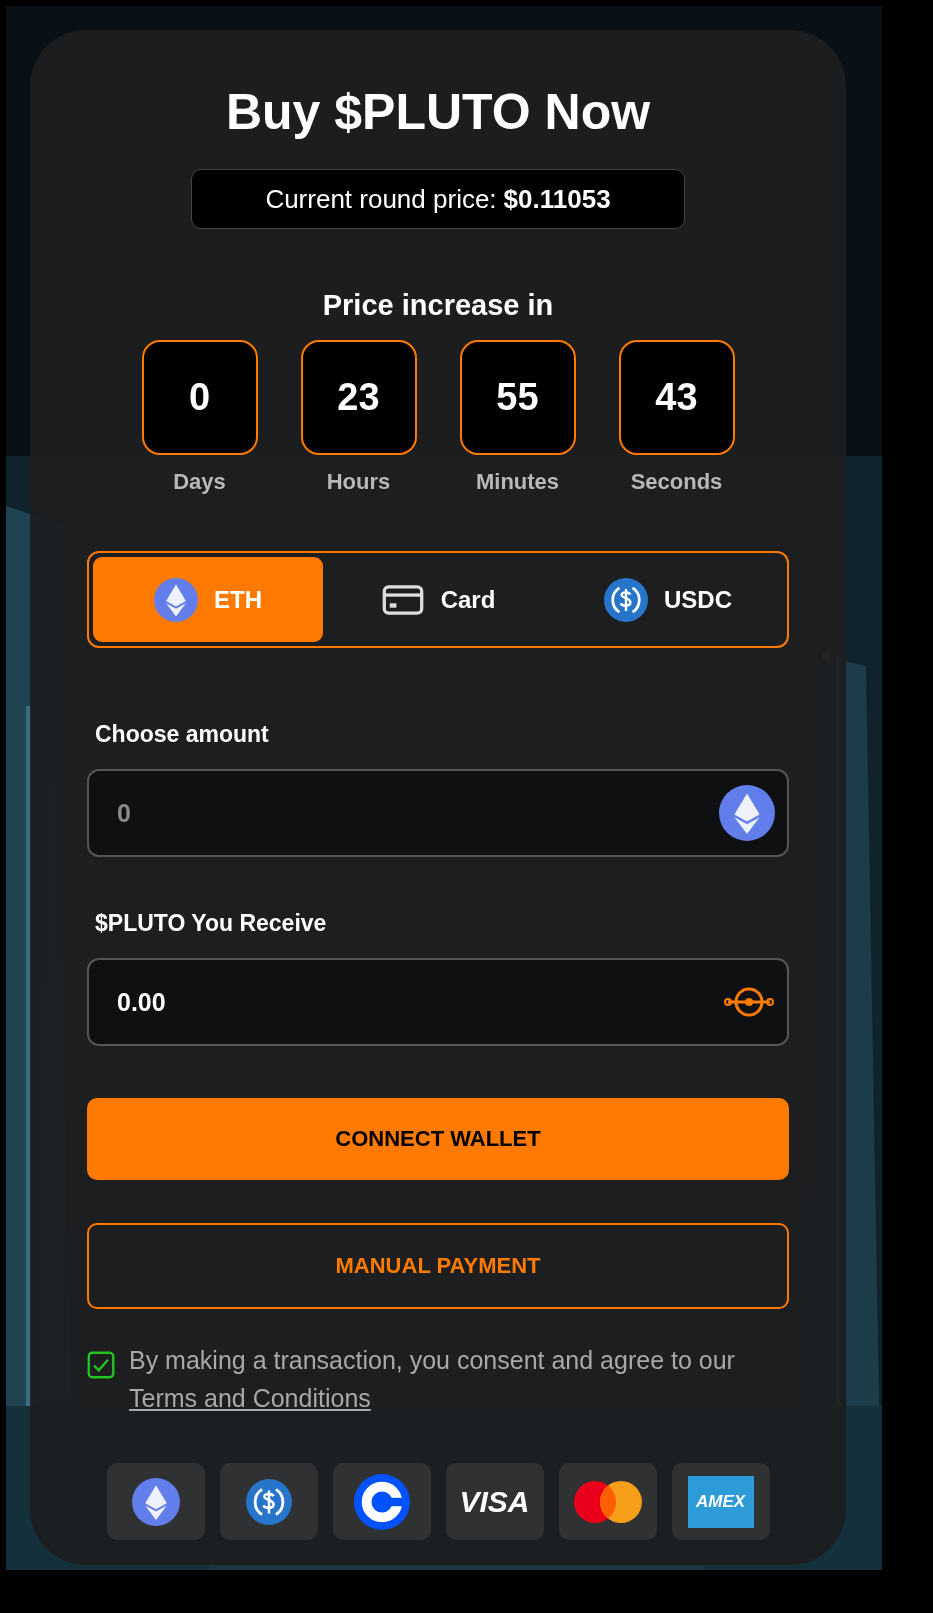 This screenshot has width=933, height=1613. I want to click on countdown-label: Days, so click(199, 482).